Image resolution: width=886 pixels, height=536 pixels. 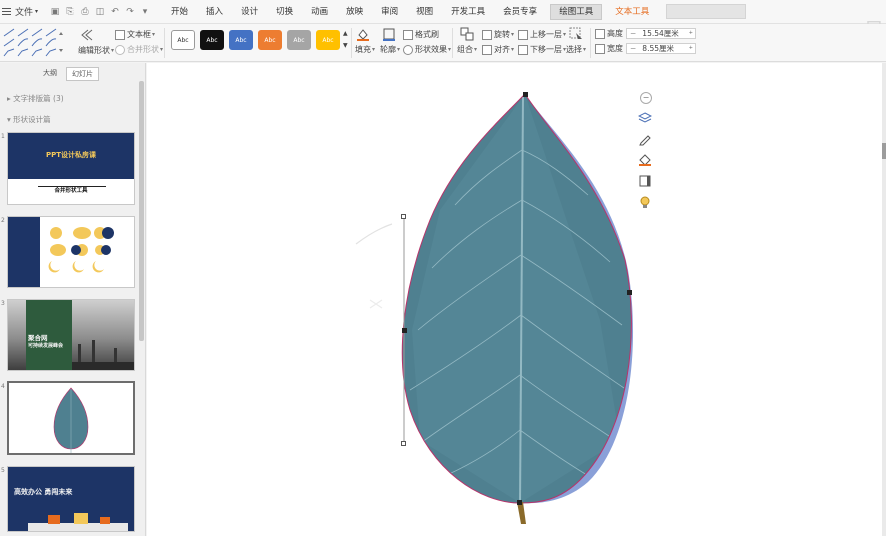 What do you see at coordinates (645, 139) in the screenshot?
I see `pen-icon` at bounding box center [645, 139].